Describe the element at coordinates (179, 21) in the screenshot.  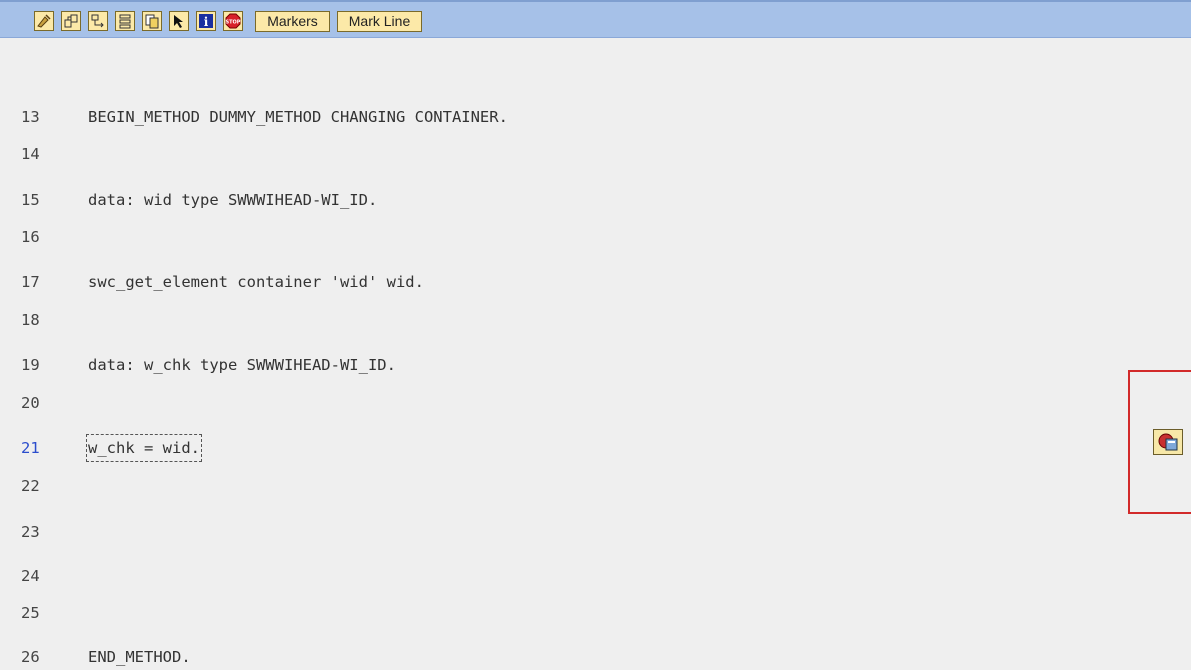
I see `select-pointer-icon` at that location.